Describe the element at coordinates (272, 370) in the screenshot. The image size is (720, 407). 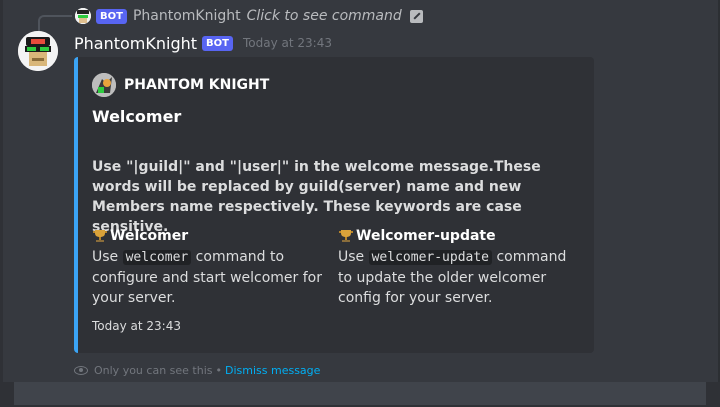
I see `dismiss-message-link: Dismiss message` at that location.